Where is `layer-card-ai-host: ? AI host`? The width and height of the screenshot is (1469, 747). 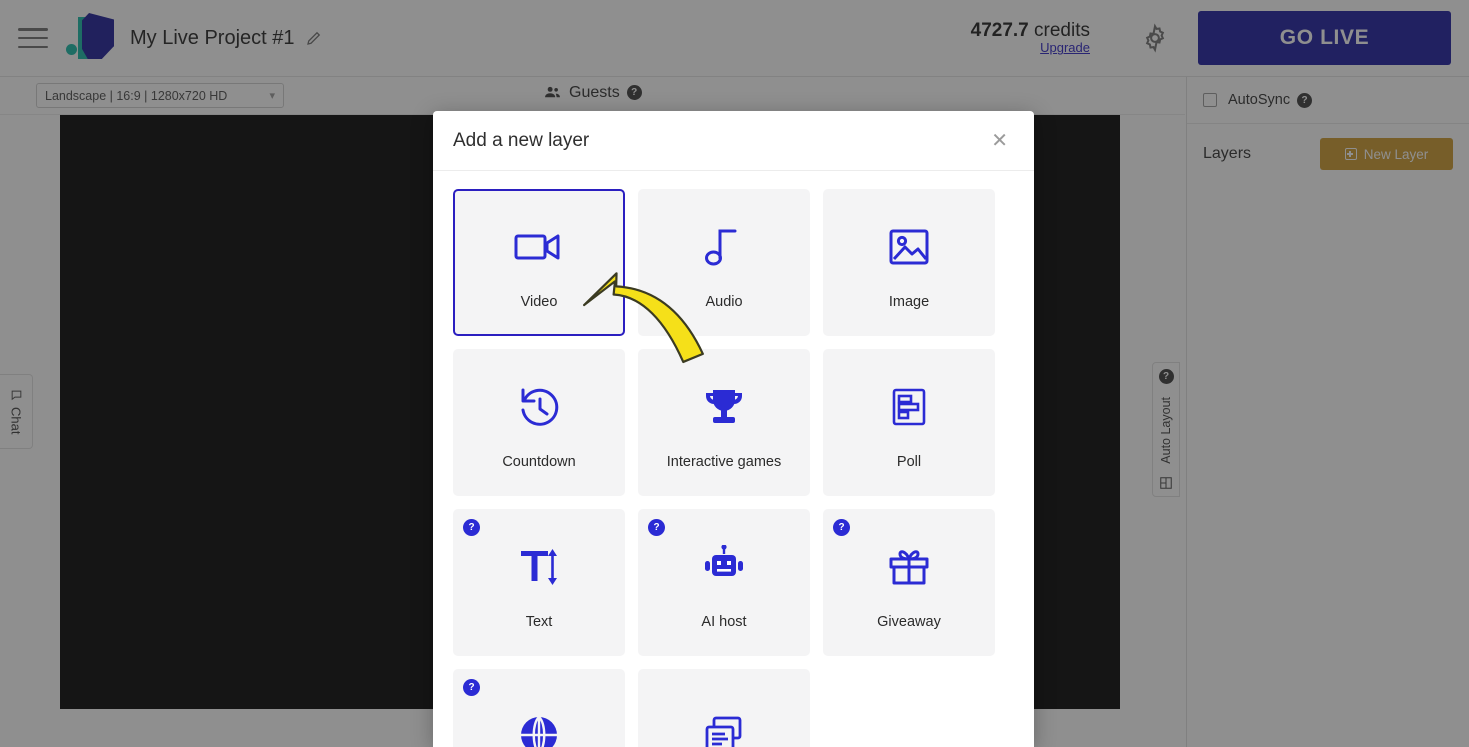 layer-card-ai-host: ? AI host is located at coordinates (724, 582).